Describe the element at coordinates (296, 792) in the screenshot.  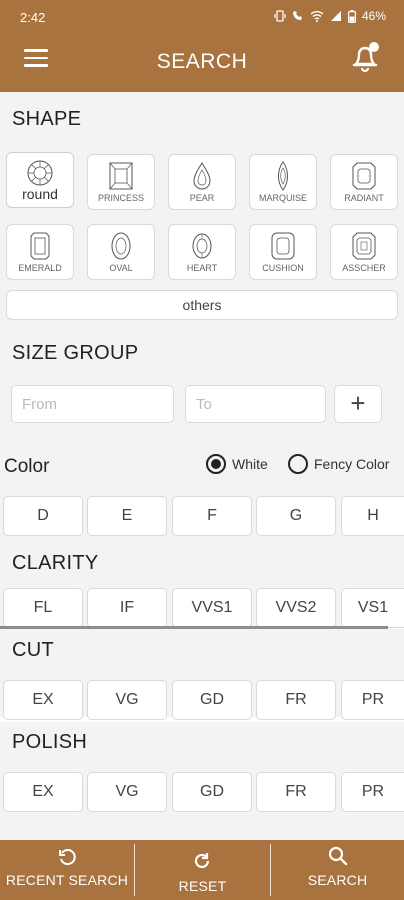
I see `polish-option-fr: FR` at that location.